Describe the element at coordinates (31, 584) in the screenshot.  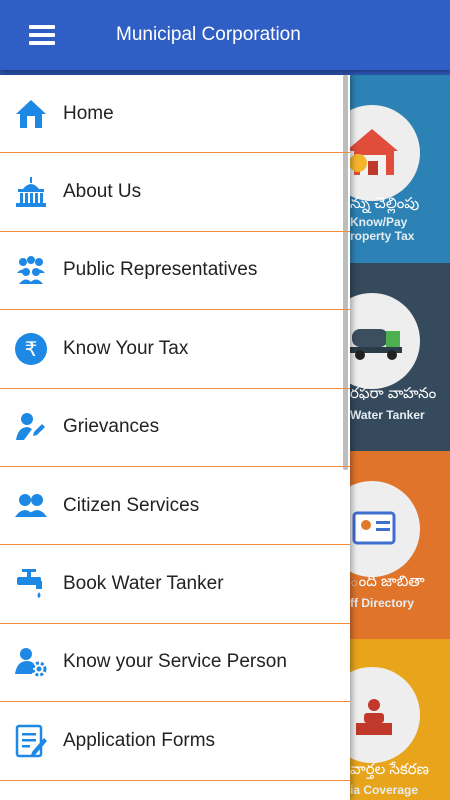
I see `tap-icon` at that location.